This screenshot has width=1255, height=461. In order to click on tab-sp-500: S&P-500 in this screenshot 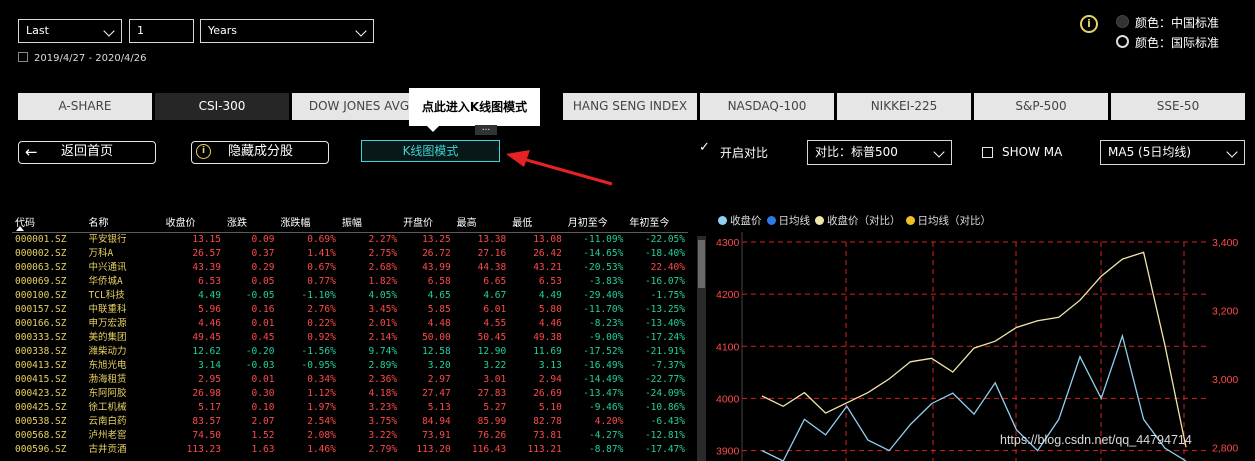, I will do `click(1041, 106)`.